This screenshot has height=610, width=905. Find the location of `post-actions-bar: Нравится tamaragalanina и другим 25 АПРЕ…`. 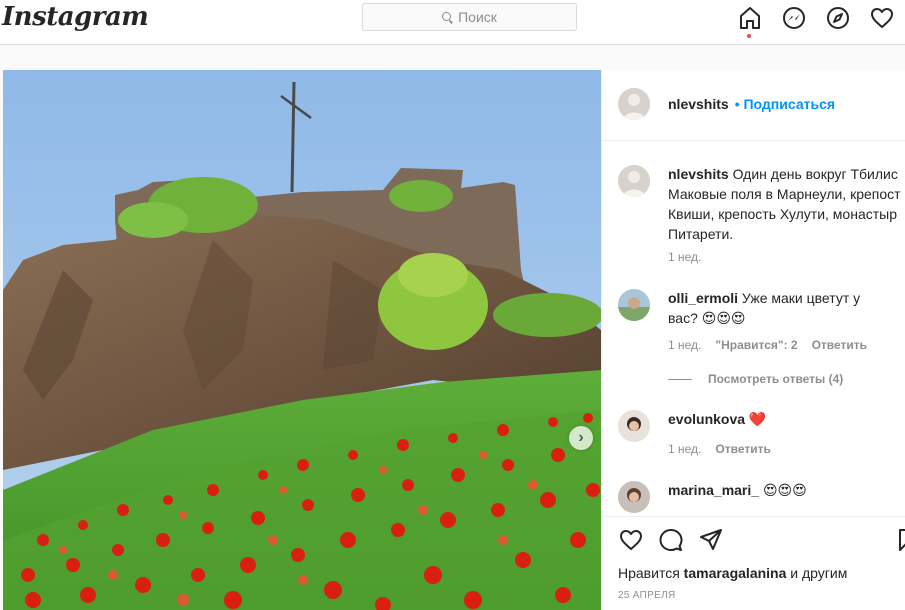

post-actions-bar: Нравится tamaragalanina и другим 25 АПРЕ… is located at coordinates (753, 563).